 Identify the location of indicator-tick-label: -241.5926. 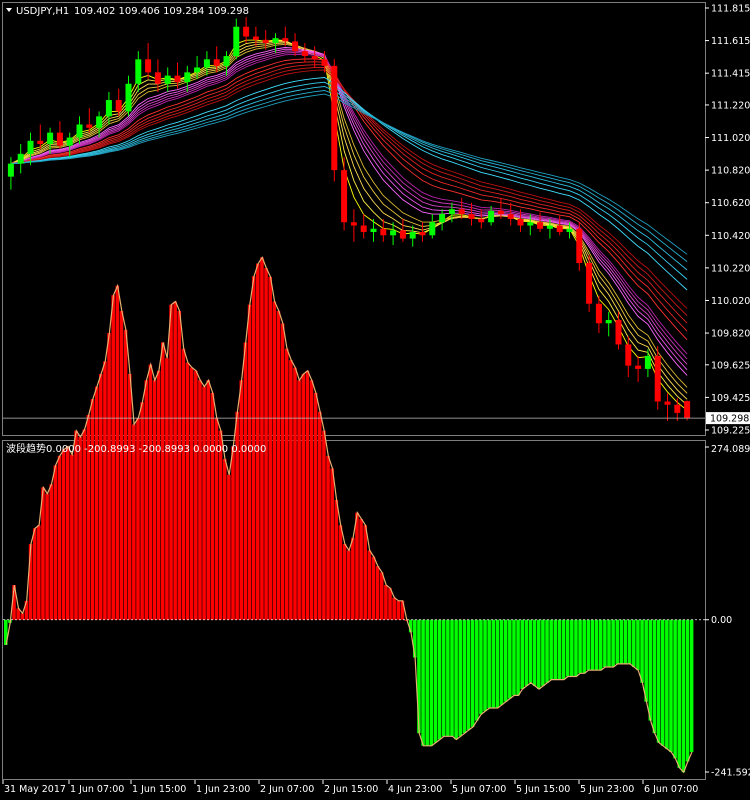
(730, 773).